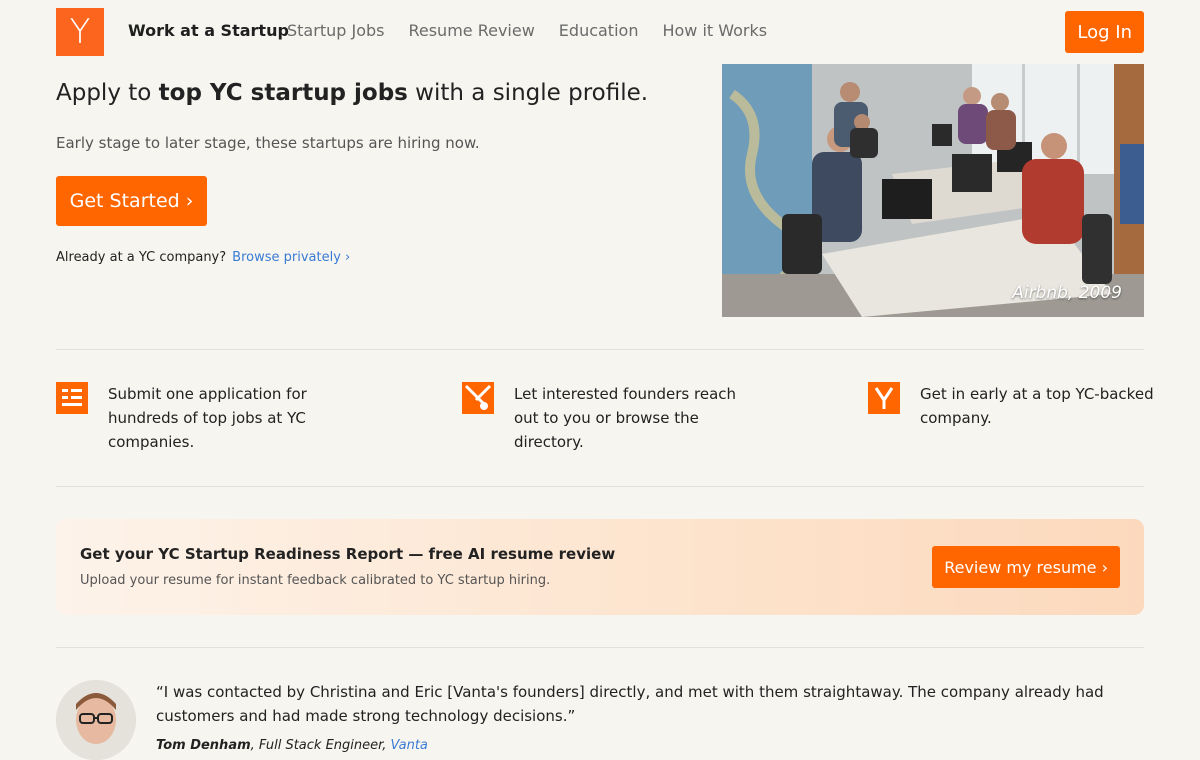  Describe the element at coordinates (1104, 32) in the screenshot. I see `login-button: Log In` at that location.